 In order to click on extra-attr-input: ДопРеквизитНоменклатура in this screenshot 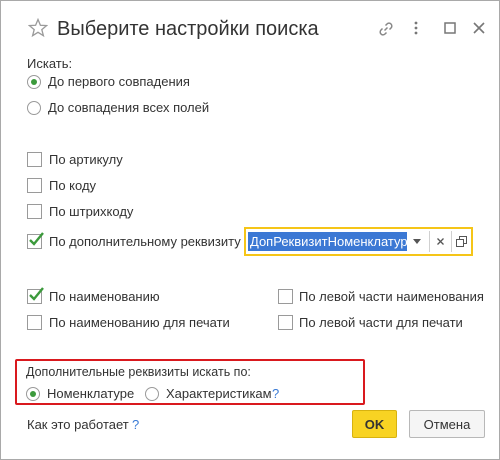, I will do `click(327, 241)`.